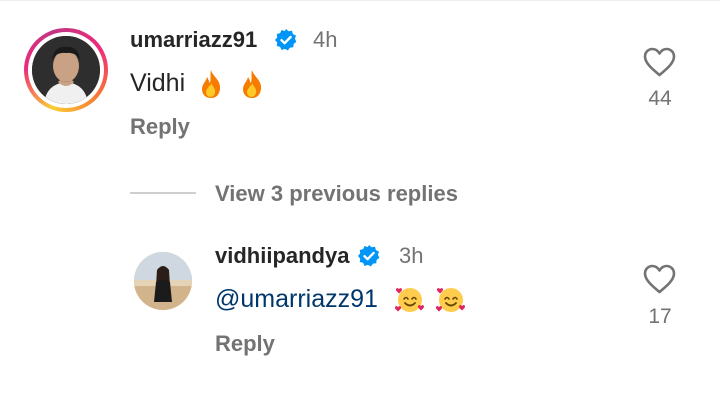  Describe the element at coordinates (193, 40) in the screenshot. I see `comment-username: umarriazz91` at that location.